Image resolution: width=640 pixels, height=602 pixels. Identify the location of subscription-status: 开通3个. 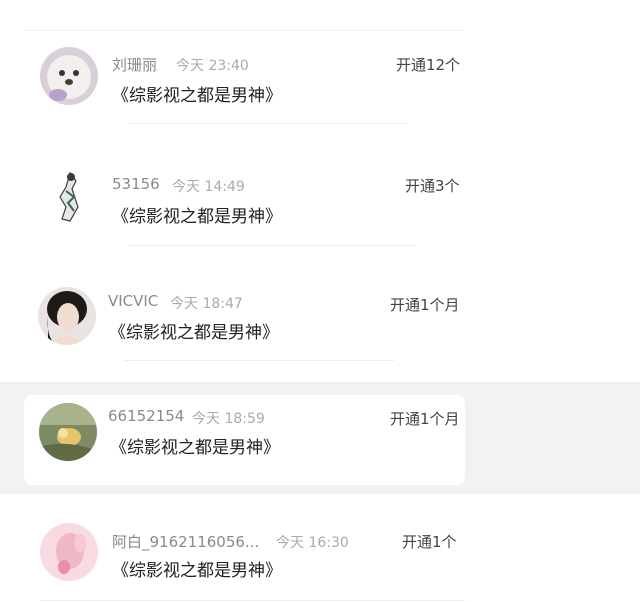
(432, 186).